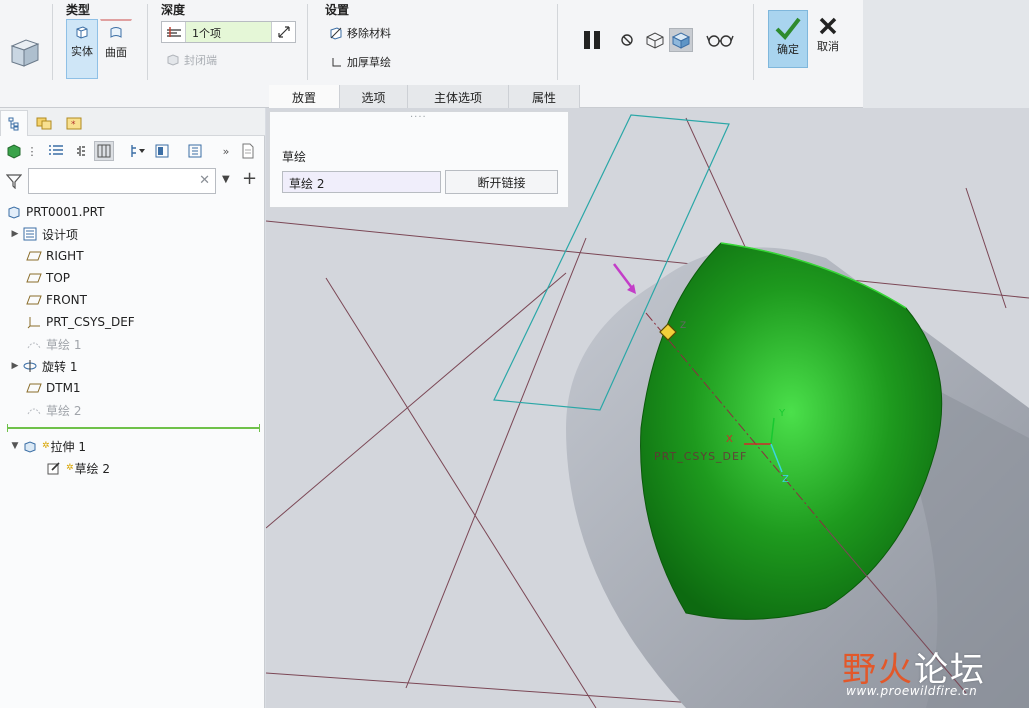  Describe the element at coordinates (30, 366) in the screenshot. I see `revolve-icon` at that location.